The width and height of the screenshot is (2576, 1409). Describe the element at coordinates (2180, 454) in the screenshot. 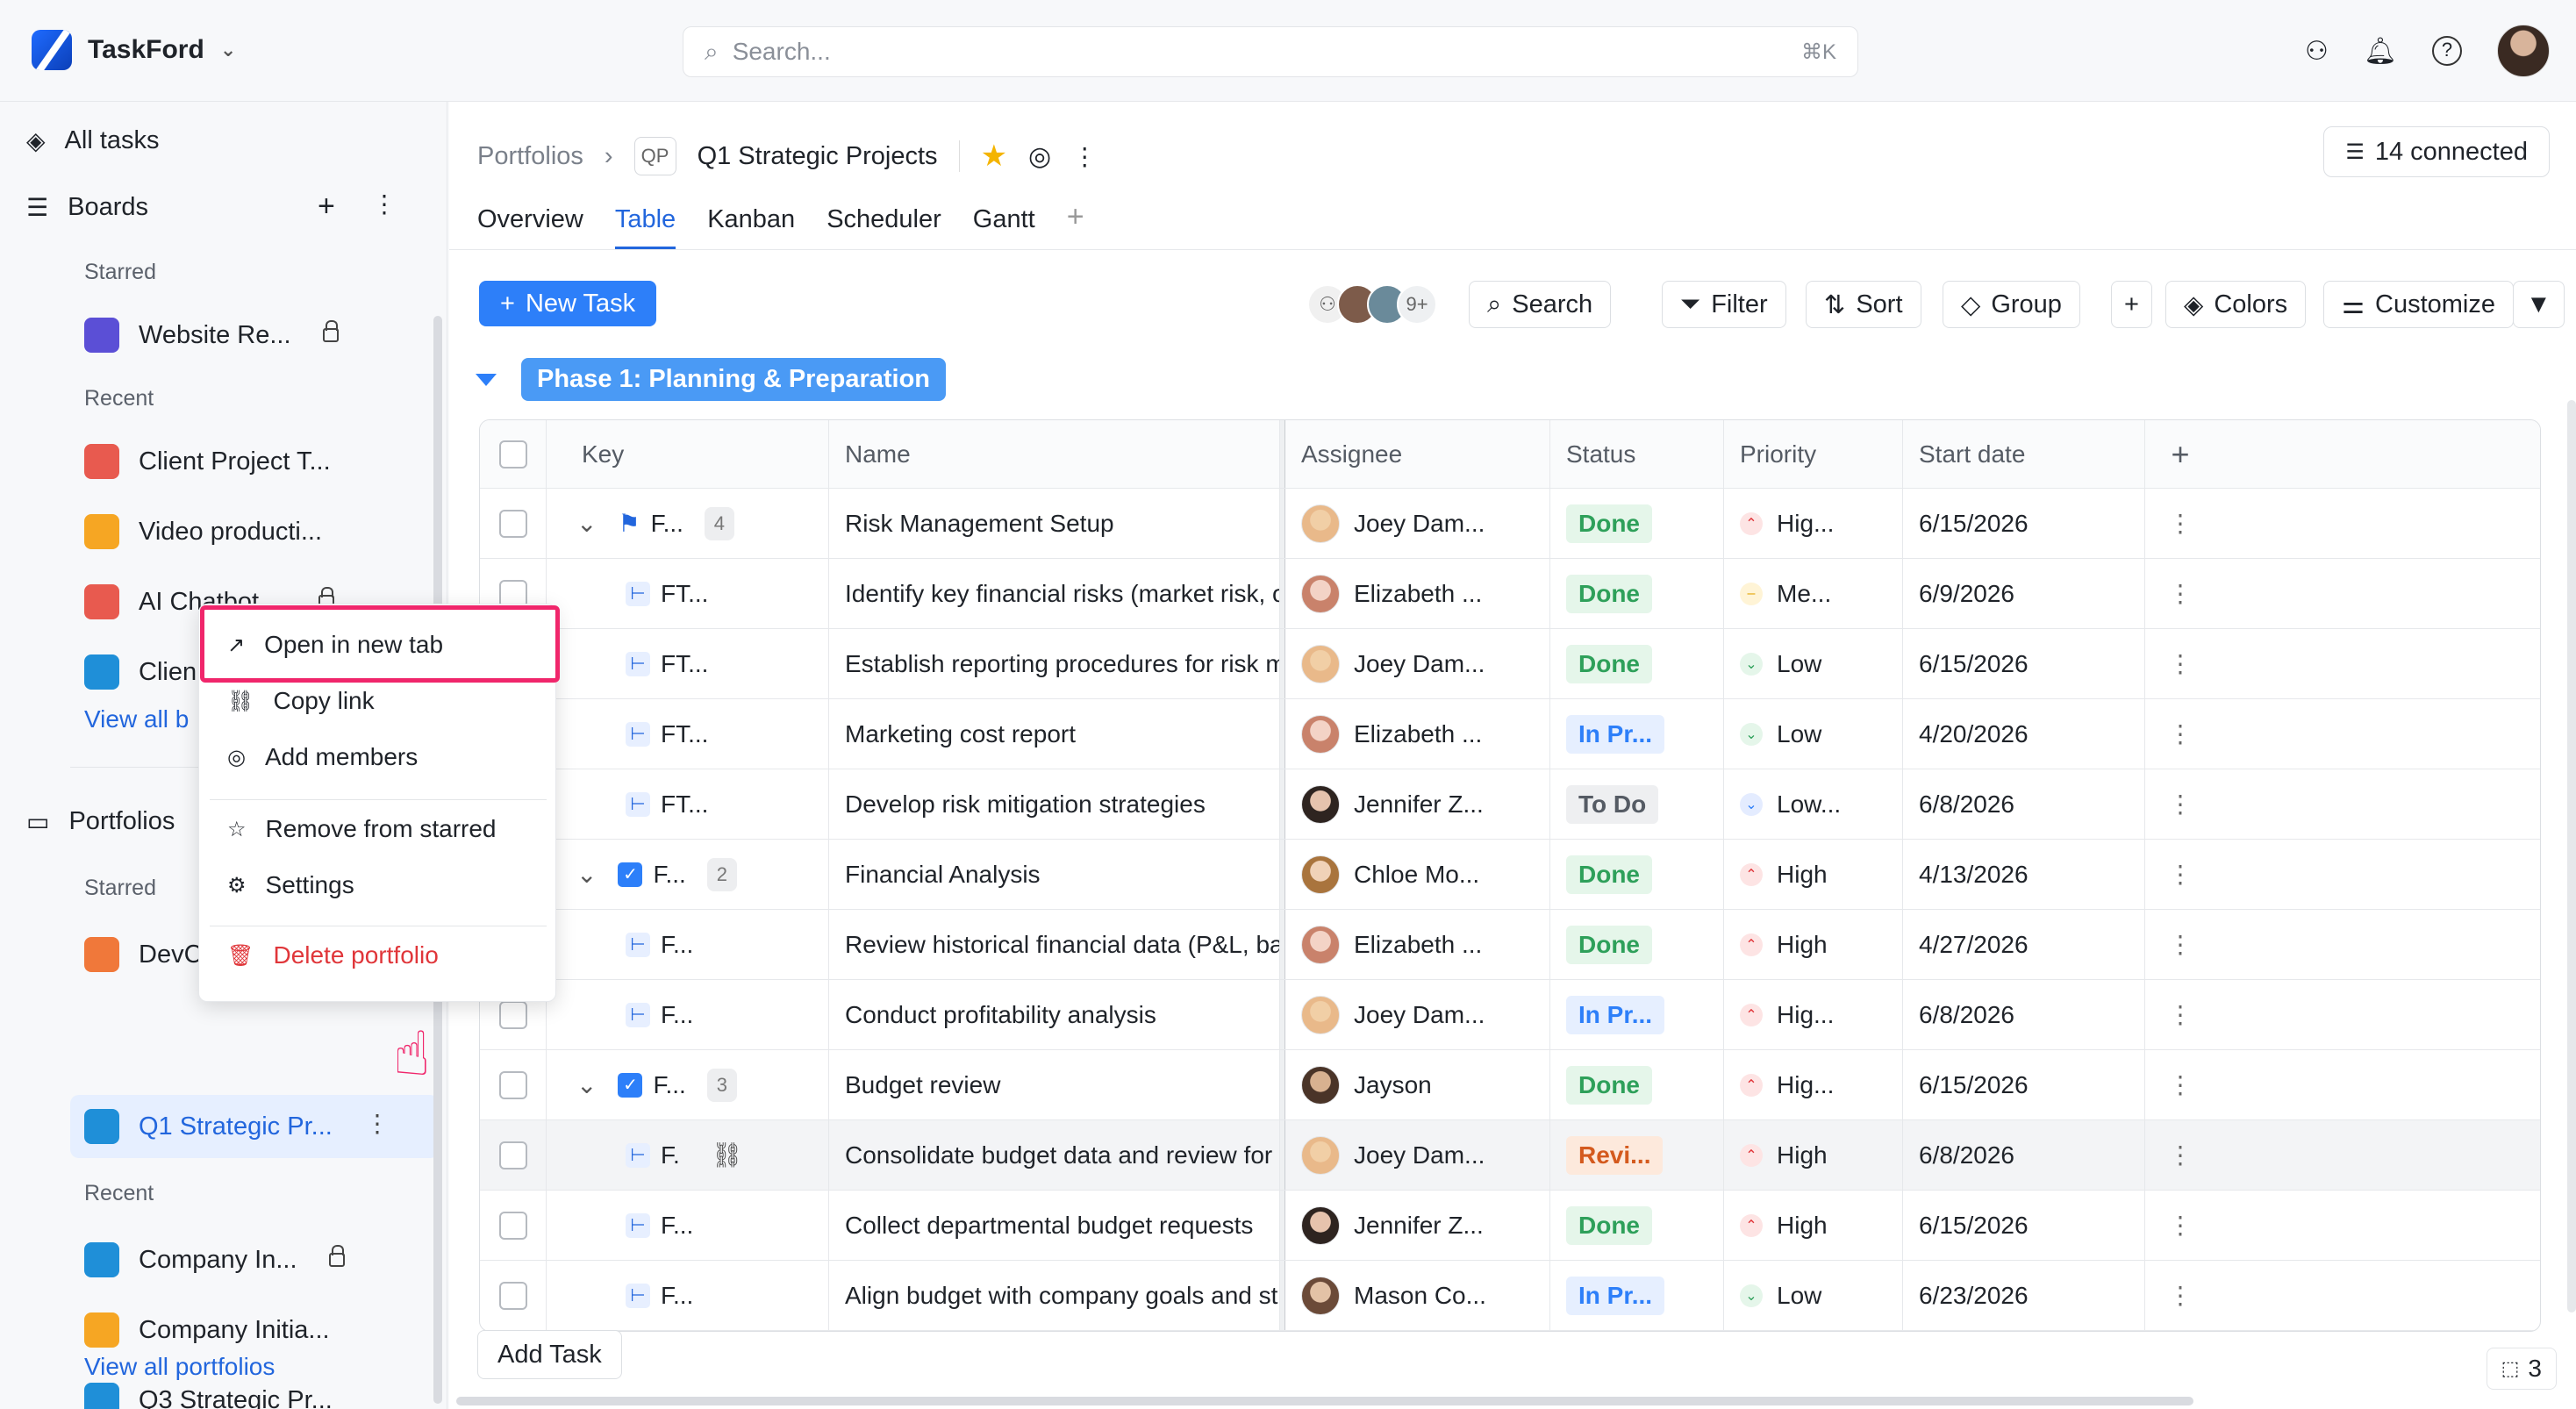

I see `add-column-icon: +` at that location.